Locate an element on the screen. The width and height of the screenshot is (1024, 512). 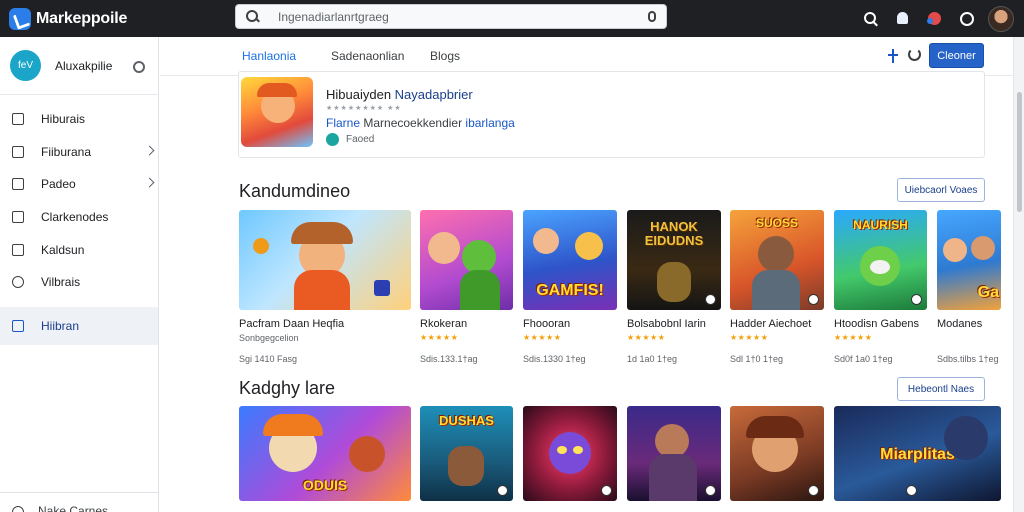
settings-icon is located at coordinates (967, 19).